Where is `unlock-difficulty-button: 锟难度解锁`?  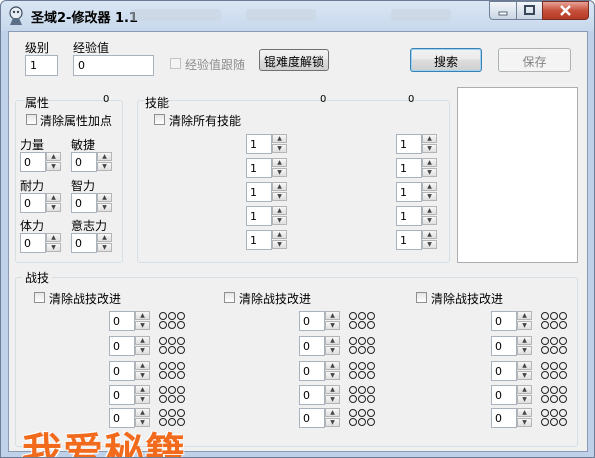
unlock-difficulty-button: 锟难度解锁 is located at coordinates (294, 60).